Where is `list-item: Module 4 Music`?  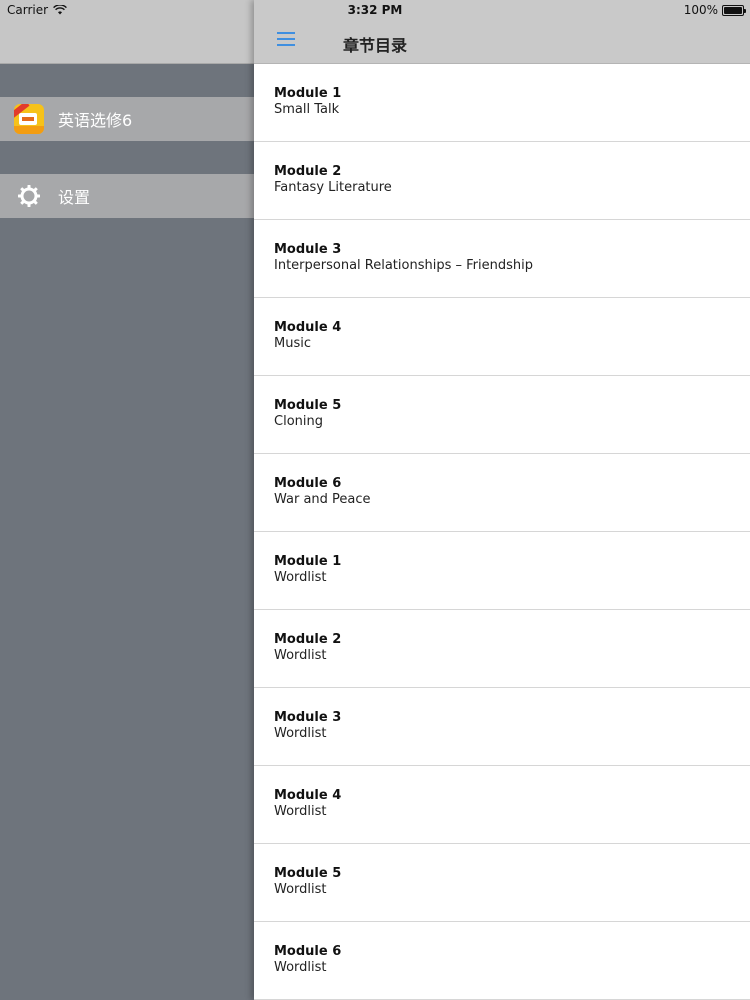
list-item: Module 4 Music is located at coordinates (502, 337).